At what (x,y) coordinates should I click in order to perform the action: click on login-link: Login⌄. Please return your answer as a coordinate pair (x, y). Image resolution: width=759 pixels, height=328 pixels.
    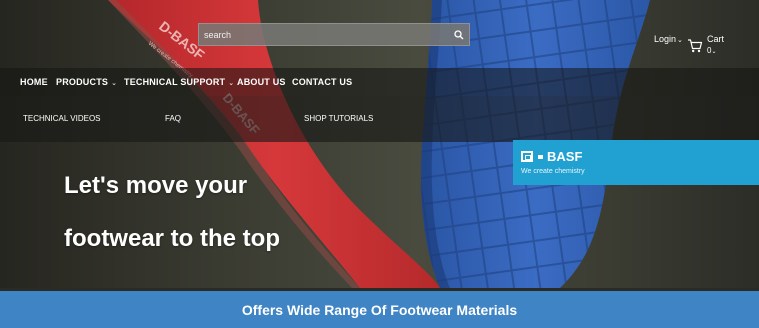
    Looking at the image, I should click on (668, 39).